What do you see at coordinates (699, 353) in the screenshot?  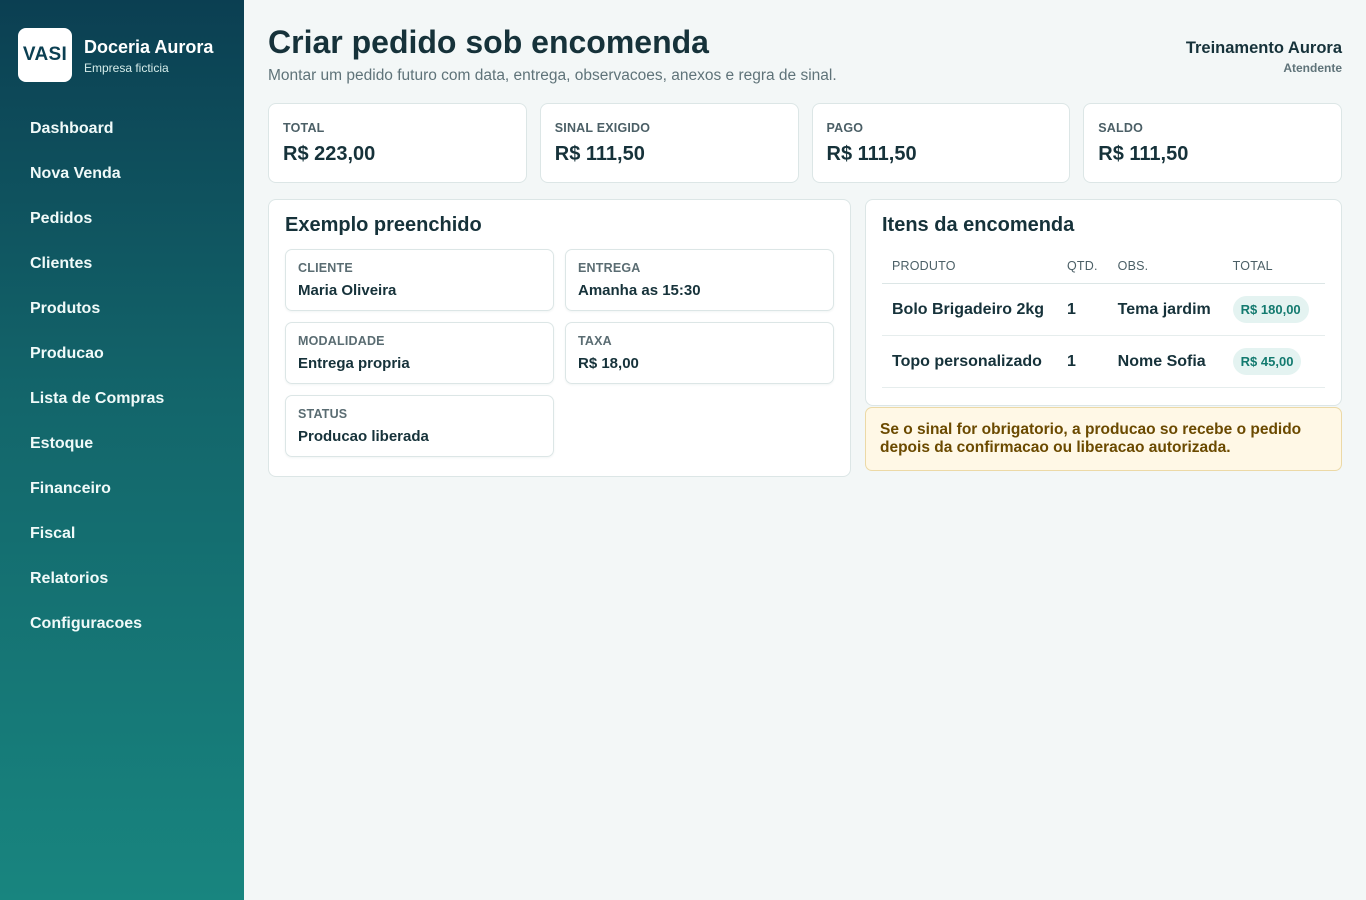 I see `field-taxa: TAXA R$ 18,00` at bounding box center [699, 353].